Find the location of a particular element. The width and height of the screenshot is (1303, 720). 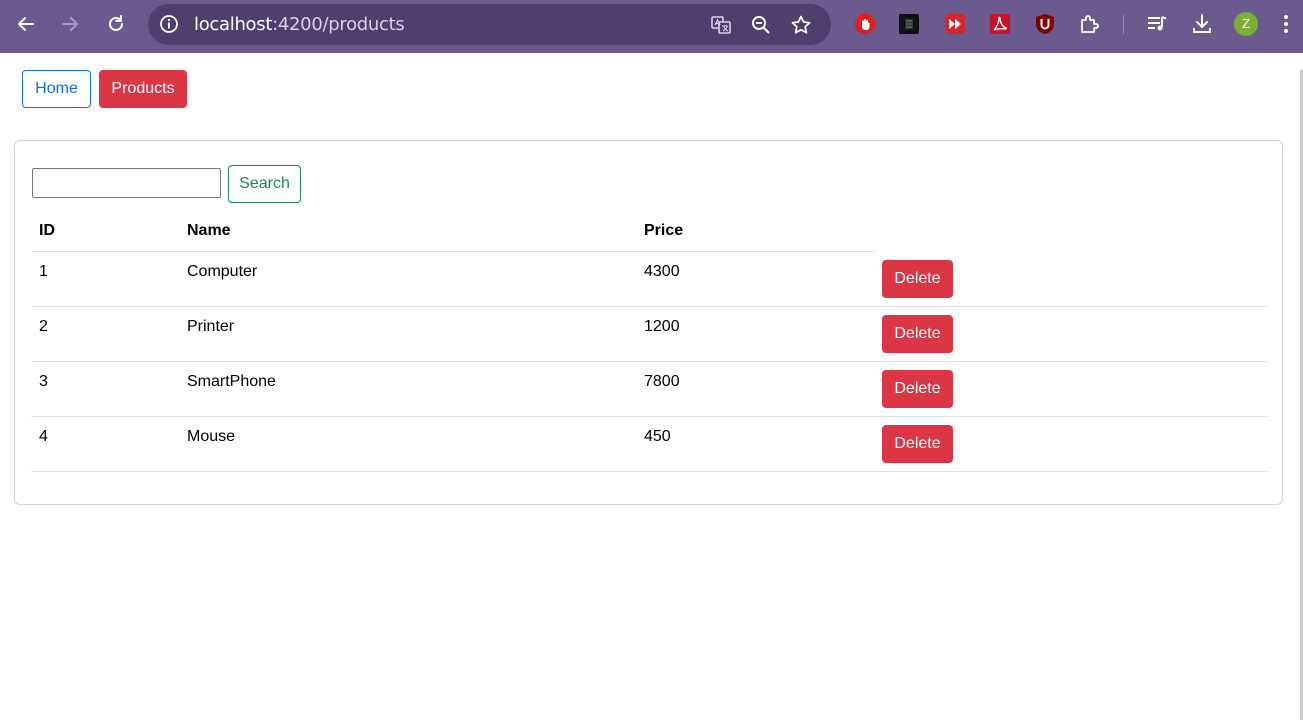

cell-id: 1 is located at coordinates (43, 271).